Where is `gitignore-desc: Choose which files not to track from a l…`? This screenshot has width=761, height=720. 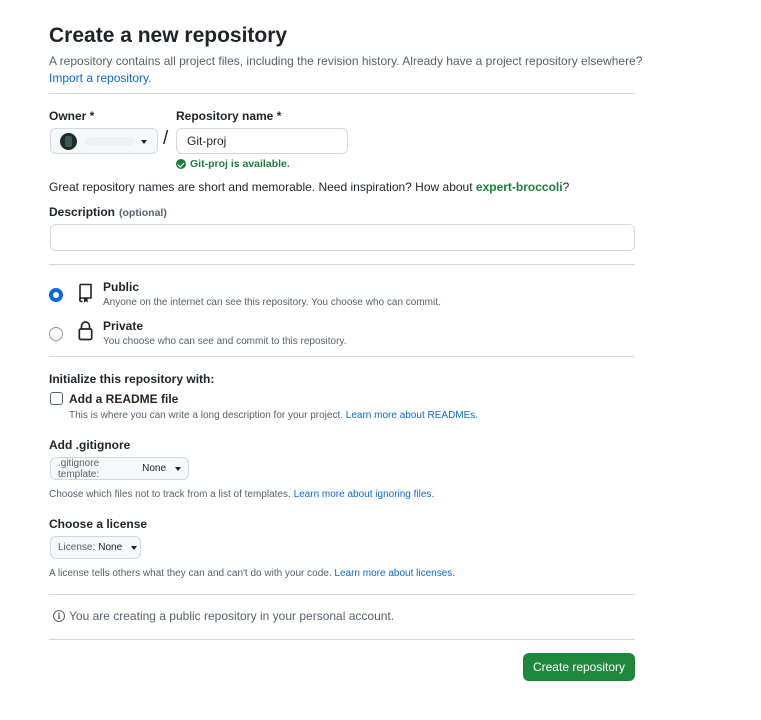
gitignore-desc: Choose which files not to track from a l… is located at coordinates (170, 494).